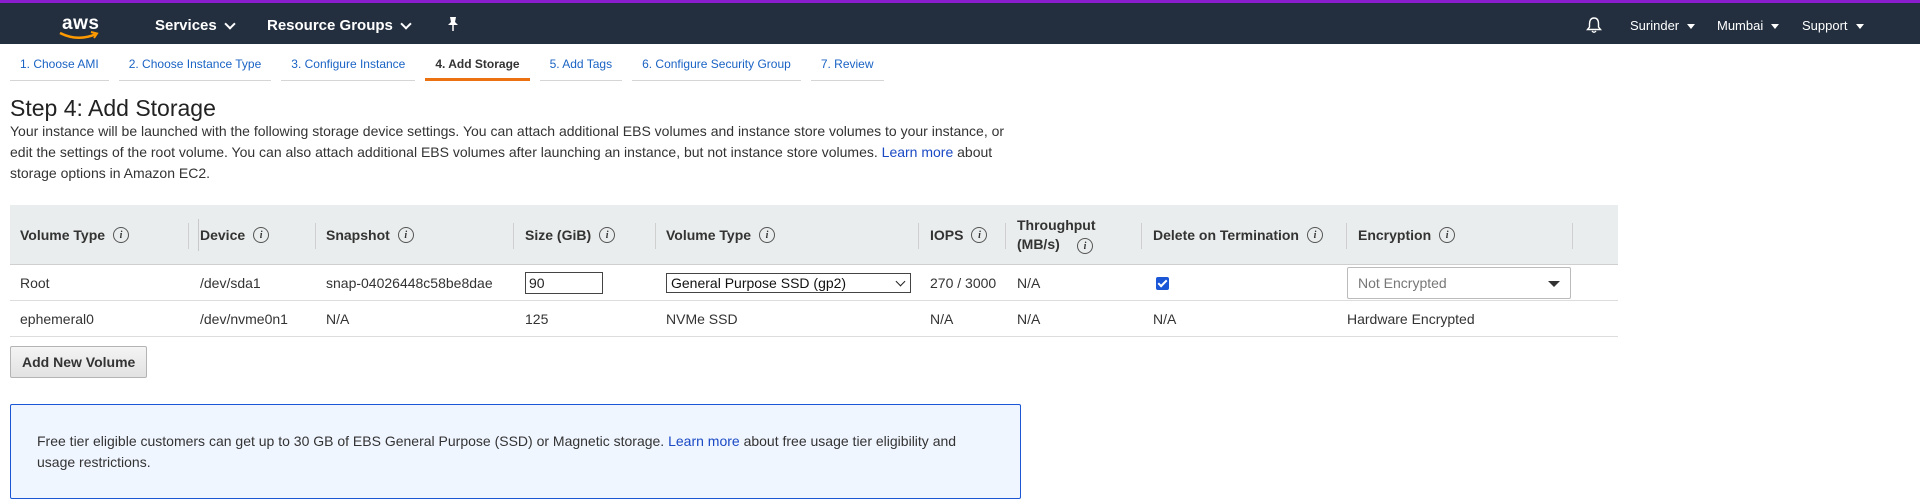  Describe the element at coordinates (1395, 235) in the screenshot. I see `header-label: Encryption` at that location.